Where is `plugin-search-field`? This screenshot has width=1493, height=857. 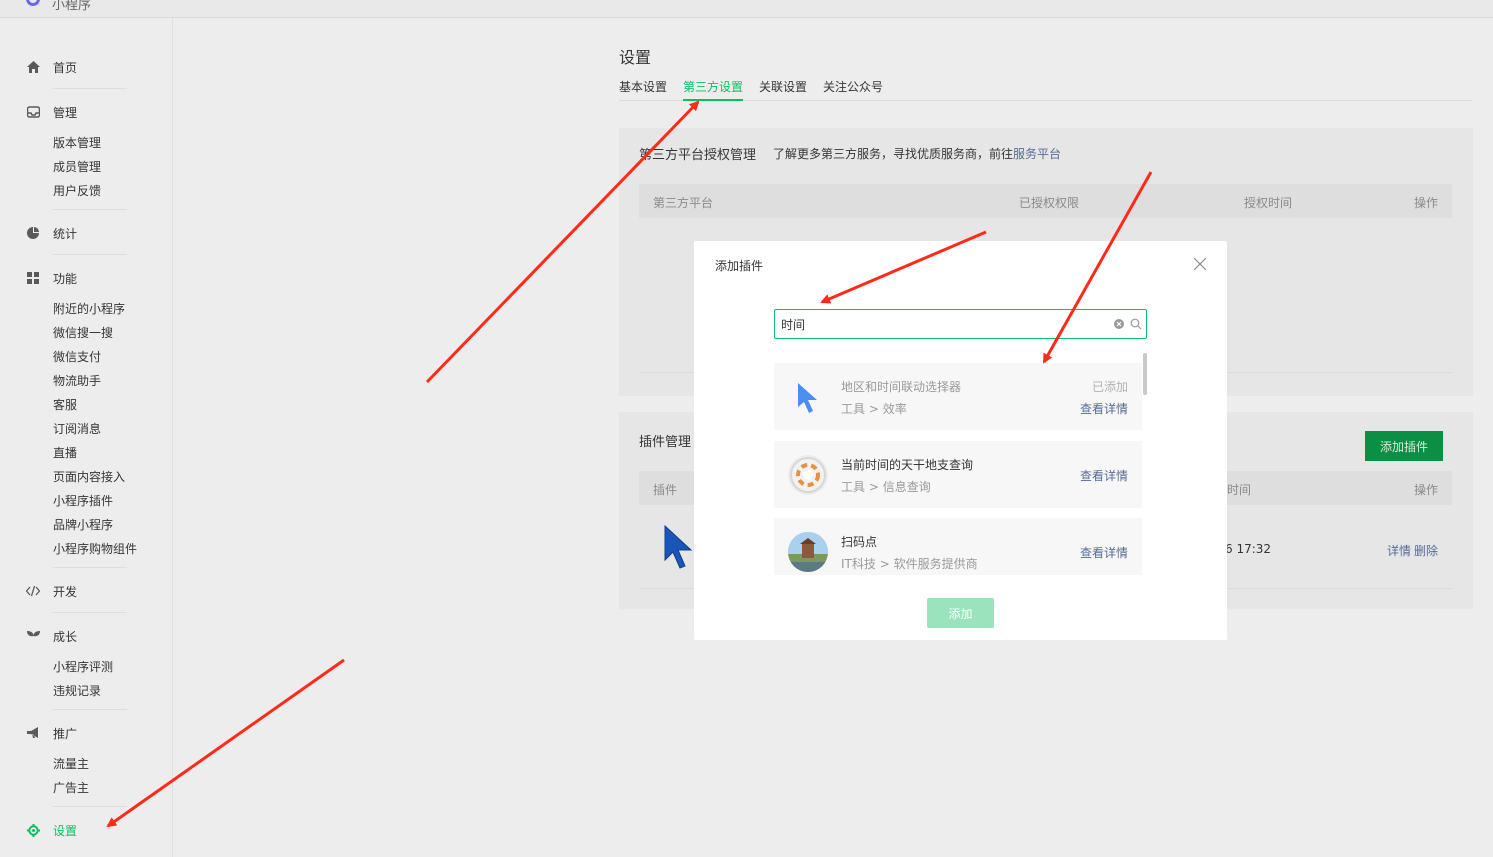
plugin-search-field is located at coordinates (960, 324).